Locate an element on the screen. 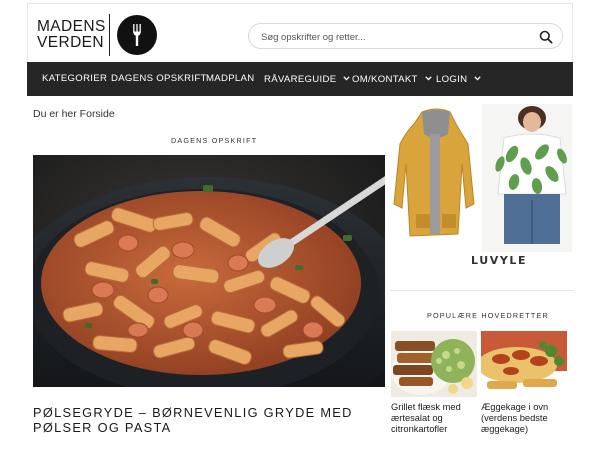  nav-item-raavareguide: RÅVAREGUIDE is located at coordinates (307, 79).